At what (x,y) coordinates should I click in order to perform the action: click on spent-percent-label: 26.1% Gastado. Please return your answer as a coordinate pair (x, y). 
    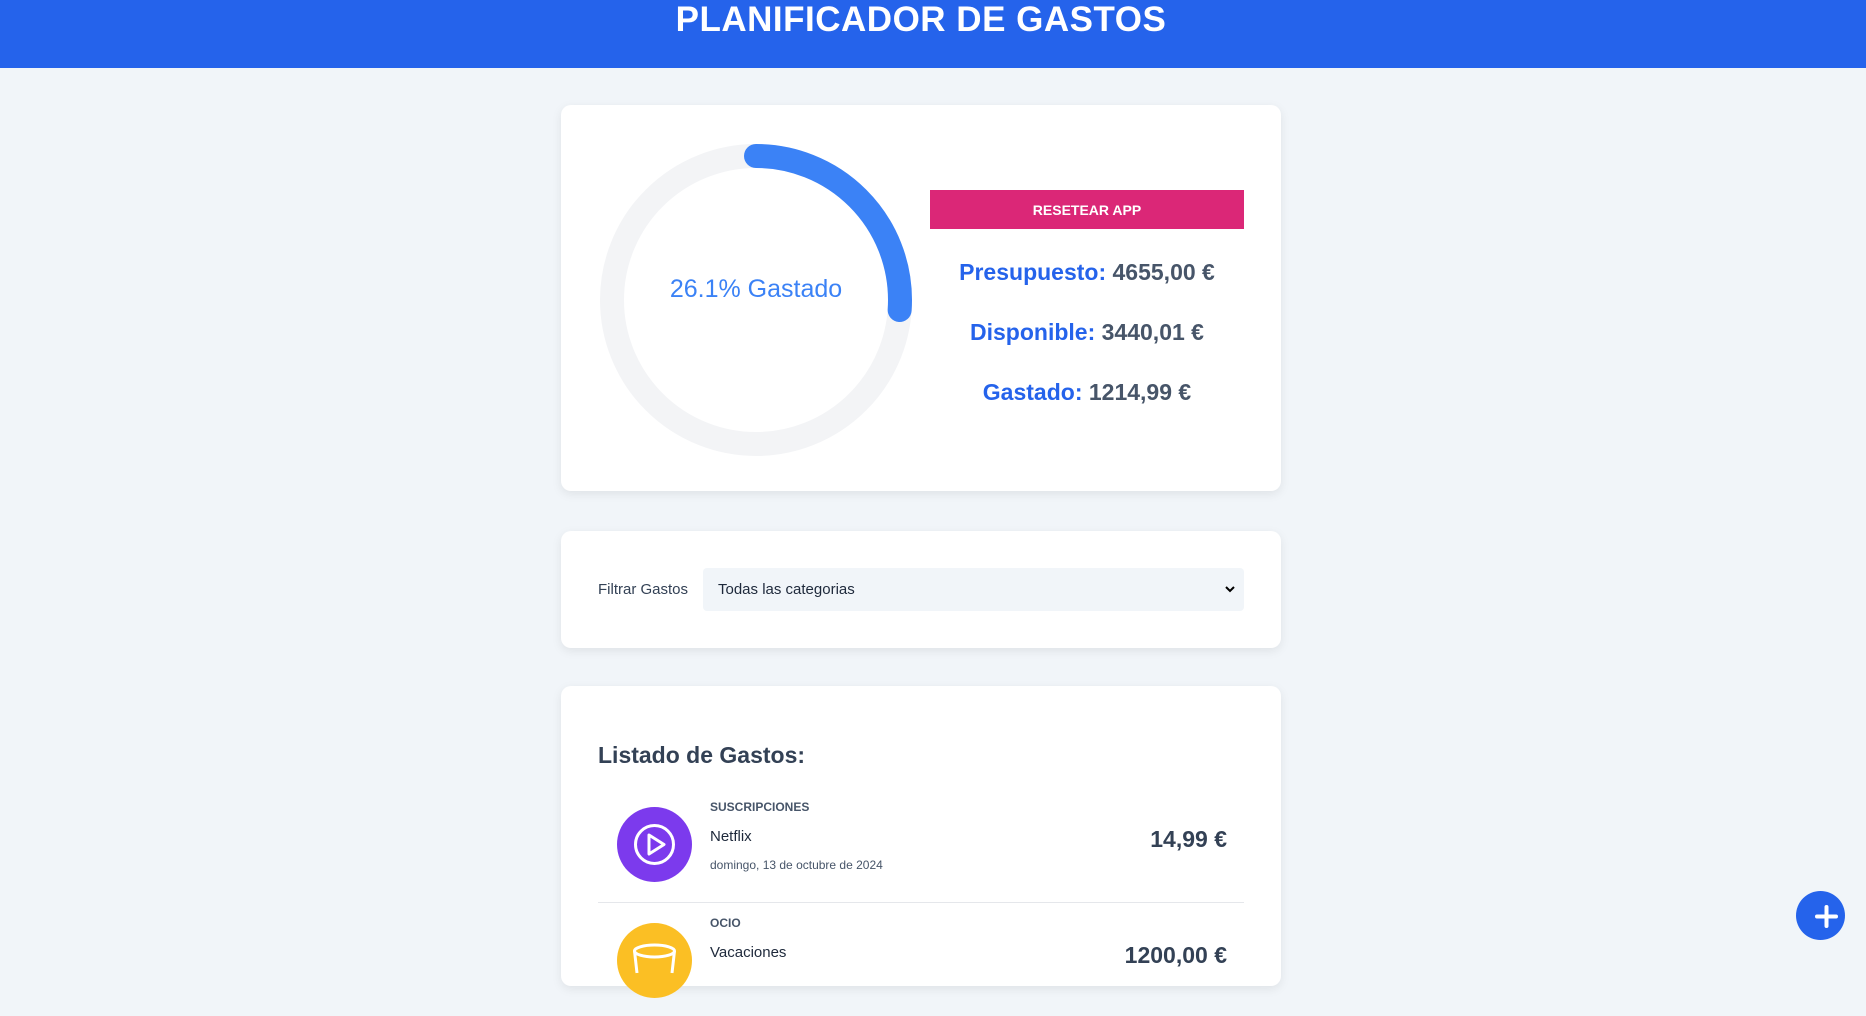
    Looking at the image, I should click on (756, 289).